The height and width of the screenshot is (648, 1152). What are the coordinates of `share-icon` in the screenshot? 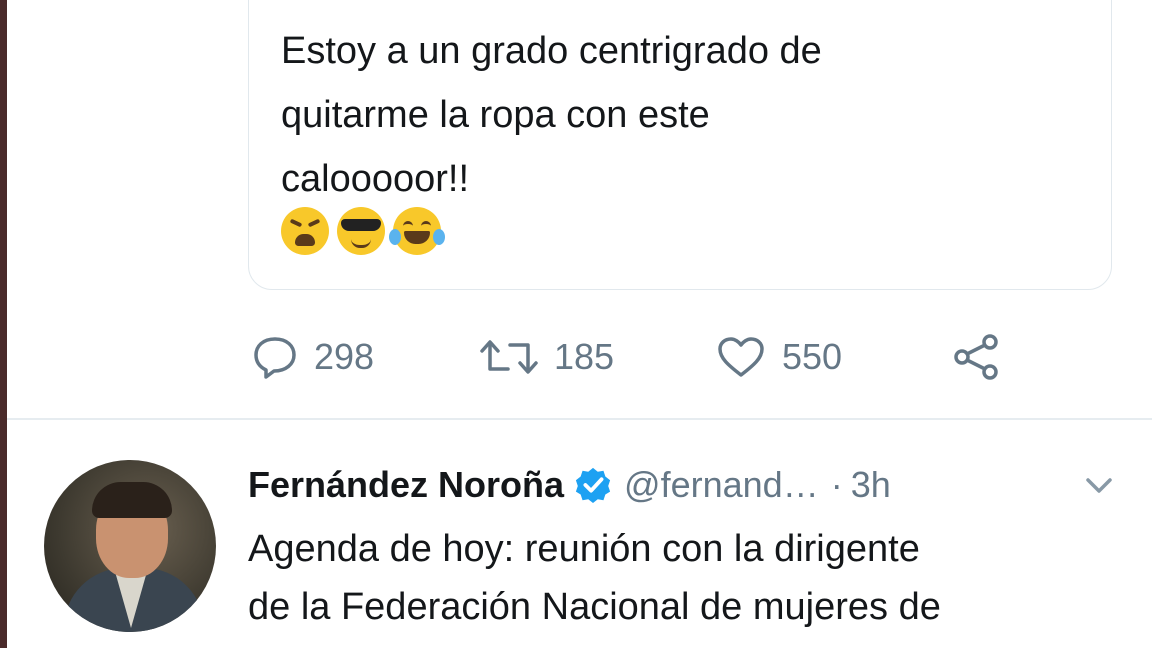 It's located at (976, 357).